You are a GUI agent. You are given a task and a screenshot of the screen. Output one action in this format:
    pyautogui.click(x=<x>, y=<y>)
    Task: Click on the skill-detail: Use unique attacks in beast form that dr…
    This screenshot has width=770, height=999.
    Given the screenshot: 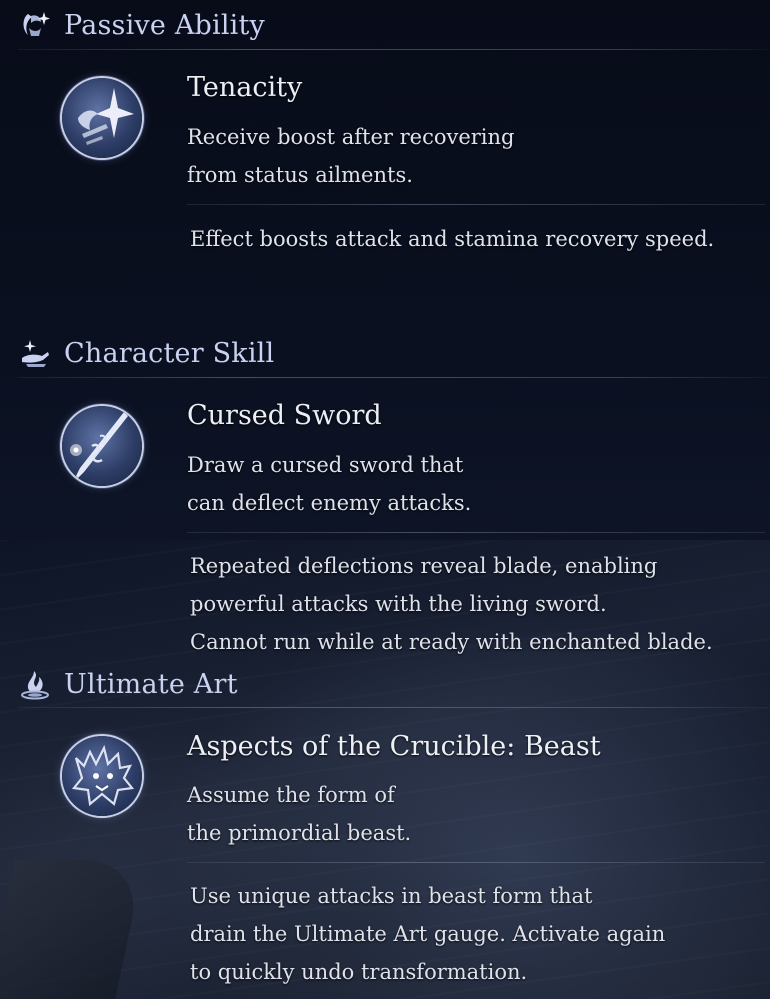 What is the action you would take?
    pyautogui.click(x=427, y=934)
    